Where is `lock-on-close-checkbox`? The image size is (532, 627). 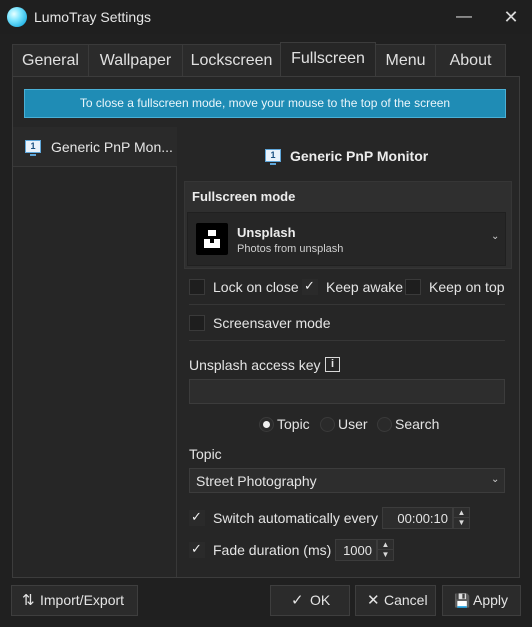 lock-on-close-checkbox is located at coordinates (197, 287).